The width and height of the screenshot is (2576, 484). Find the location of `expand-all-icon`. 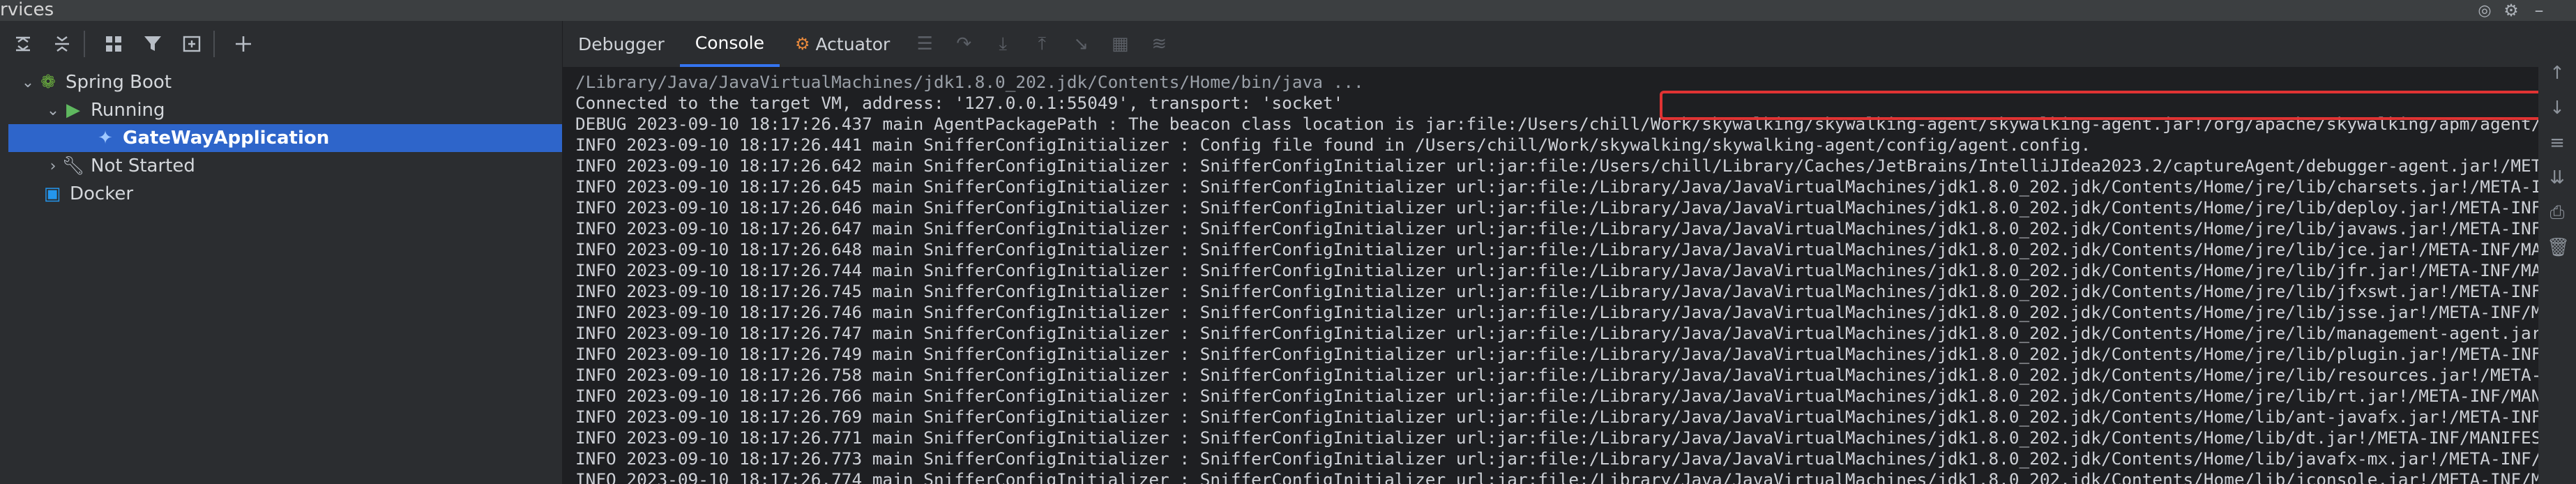

expand-all-icon is located at coordinates (23, 44).